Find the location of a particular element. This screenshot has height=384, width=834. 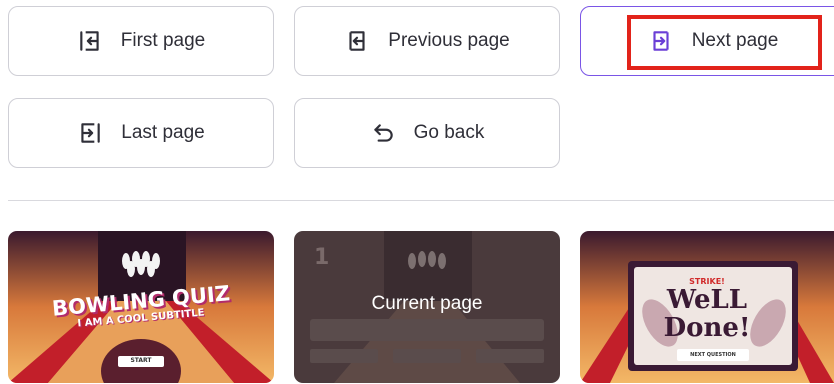

first-page-button: First page is located at coordinates (141, 41).